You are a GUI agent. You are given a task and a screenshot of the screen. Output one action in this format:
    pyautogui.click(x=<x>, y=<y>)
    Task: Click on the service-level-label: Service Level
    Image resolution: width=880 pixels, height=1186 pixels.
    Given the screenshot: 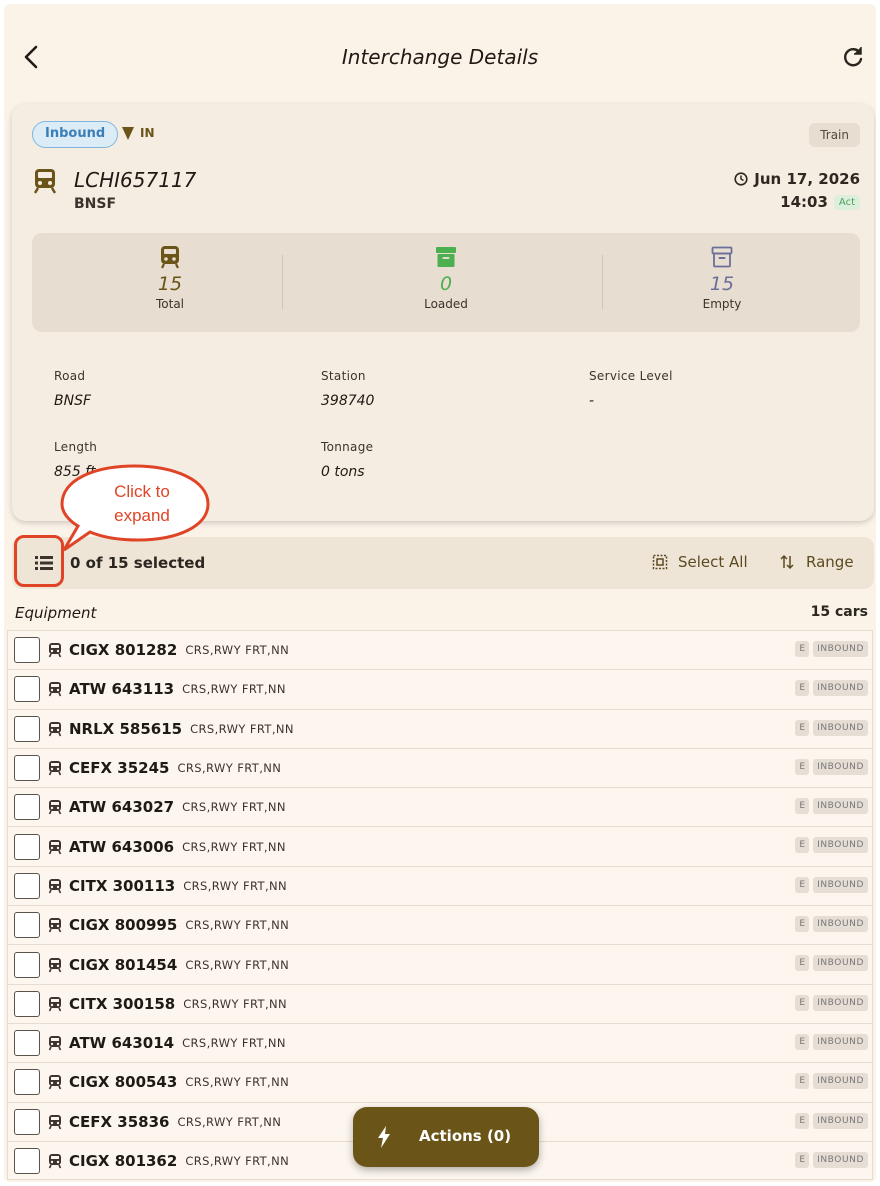 What is the action you would take?
    pyautogui.click(x=631, y=376)
    